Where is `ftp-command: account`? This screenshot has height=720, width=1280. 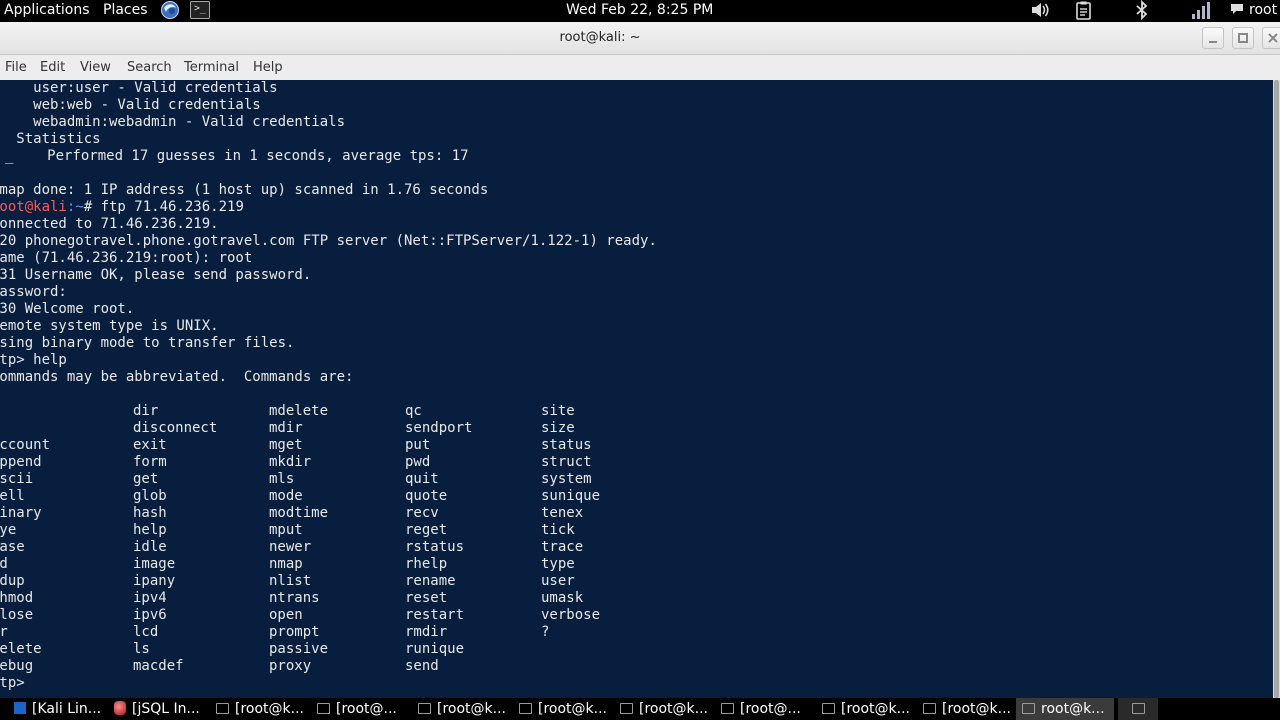
ftp-command: account is located at coordinates (25, 445).